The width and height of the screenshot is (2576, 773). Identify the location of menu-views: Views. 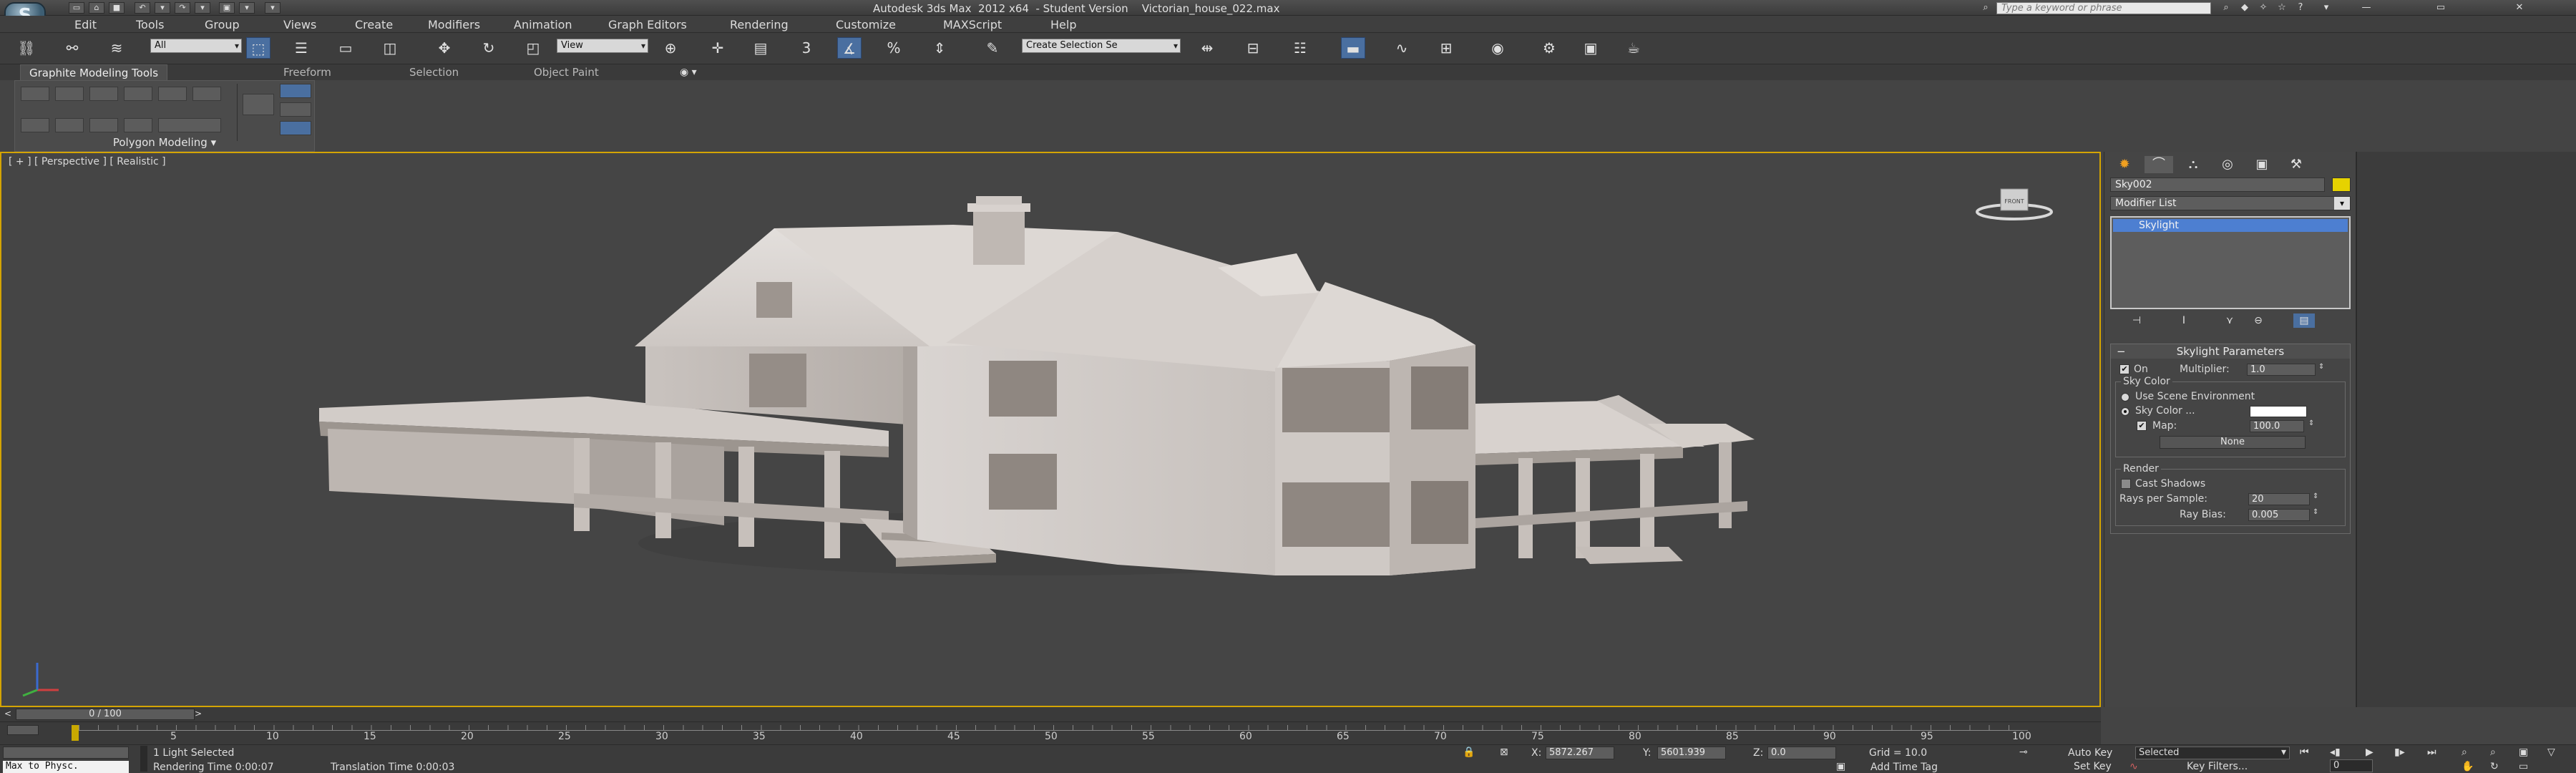
(299, 24).